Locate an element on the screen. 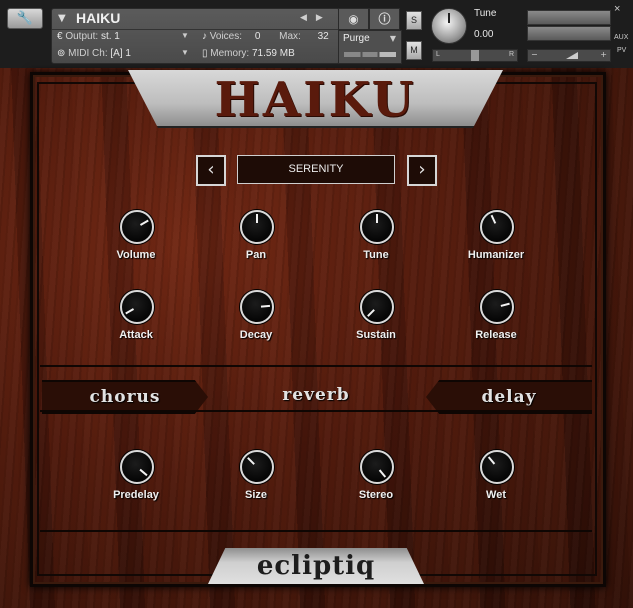 The width and height of the screenshot is (633, 608). stereo-label: Stereo is located at coordinates (376, 495).